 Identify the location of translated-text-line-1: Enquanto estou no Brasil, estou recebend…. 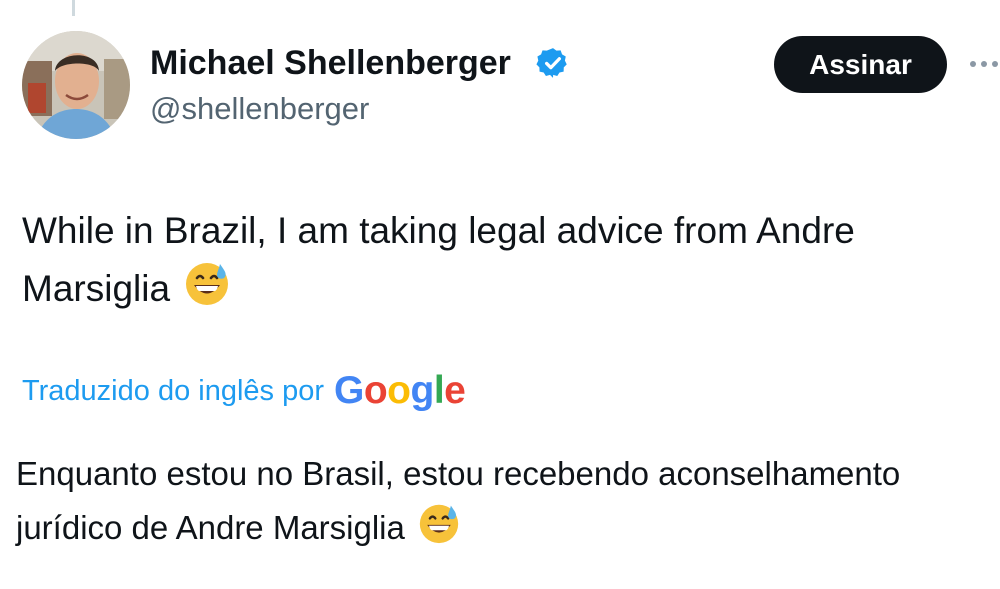
(458, 473).